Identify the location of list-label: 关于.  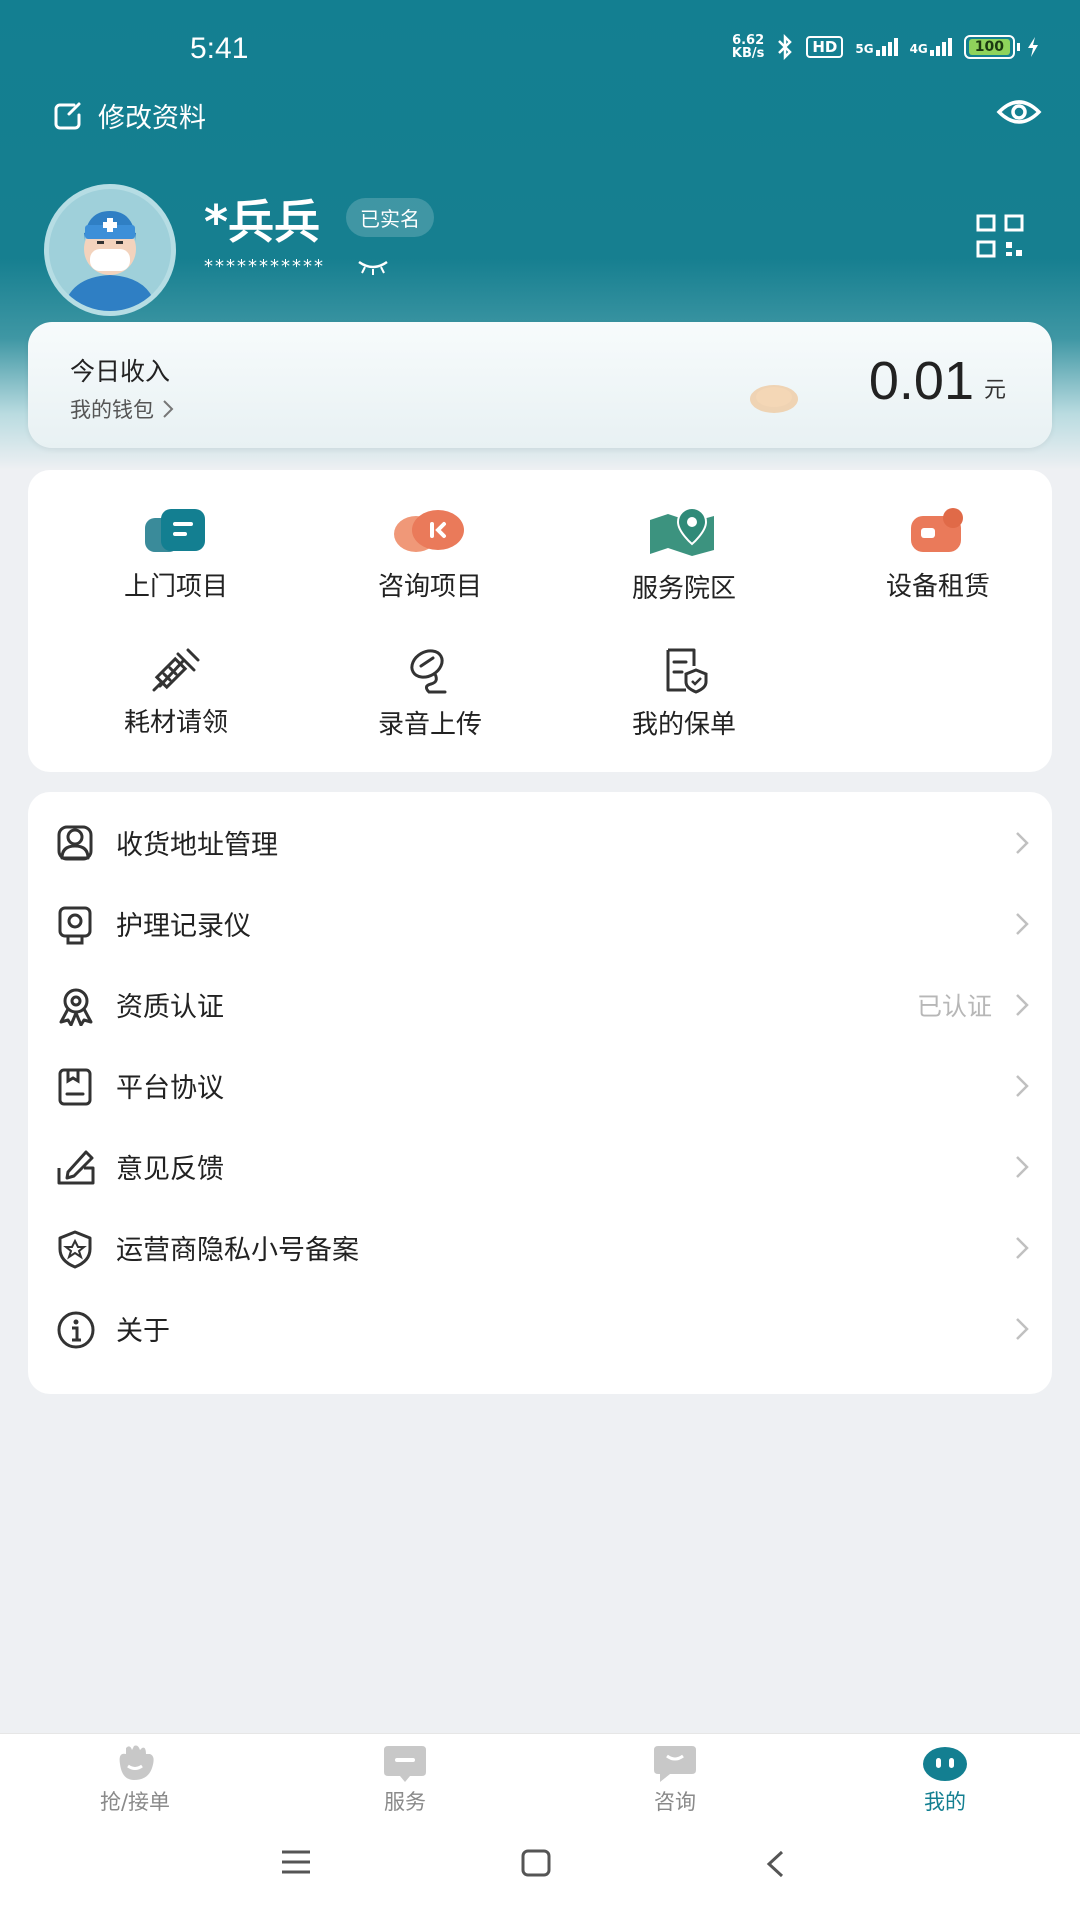
(143, 1331).